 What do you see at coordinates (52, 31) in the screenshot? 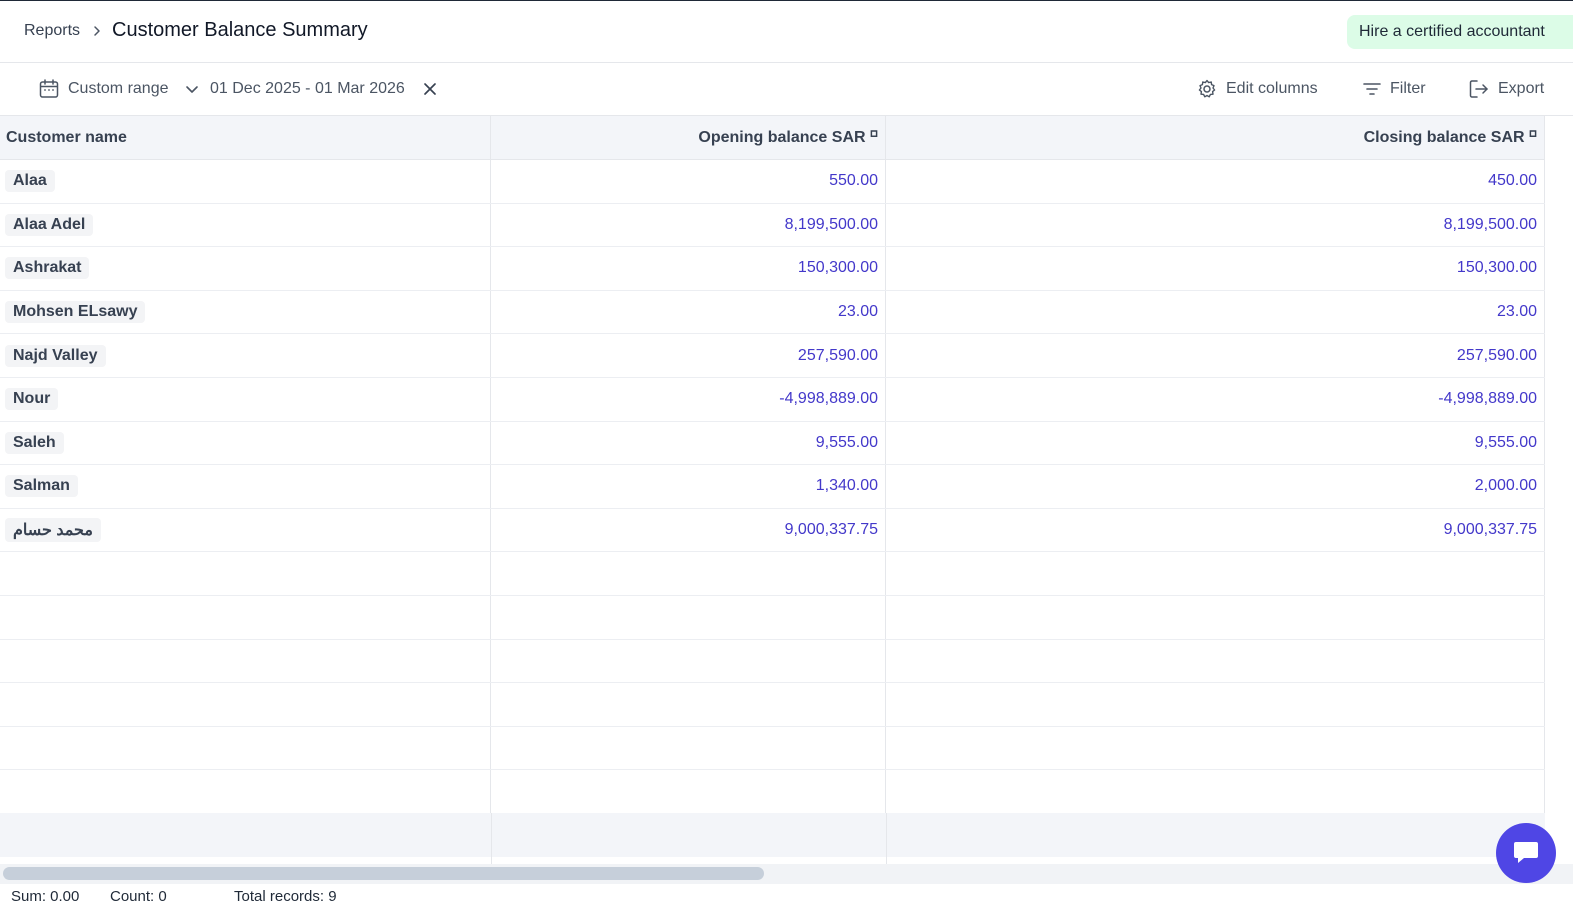
I see `breadcrumb-reports-link: Reports` at bounding box center [52, 31].